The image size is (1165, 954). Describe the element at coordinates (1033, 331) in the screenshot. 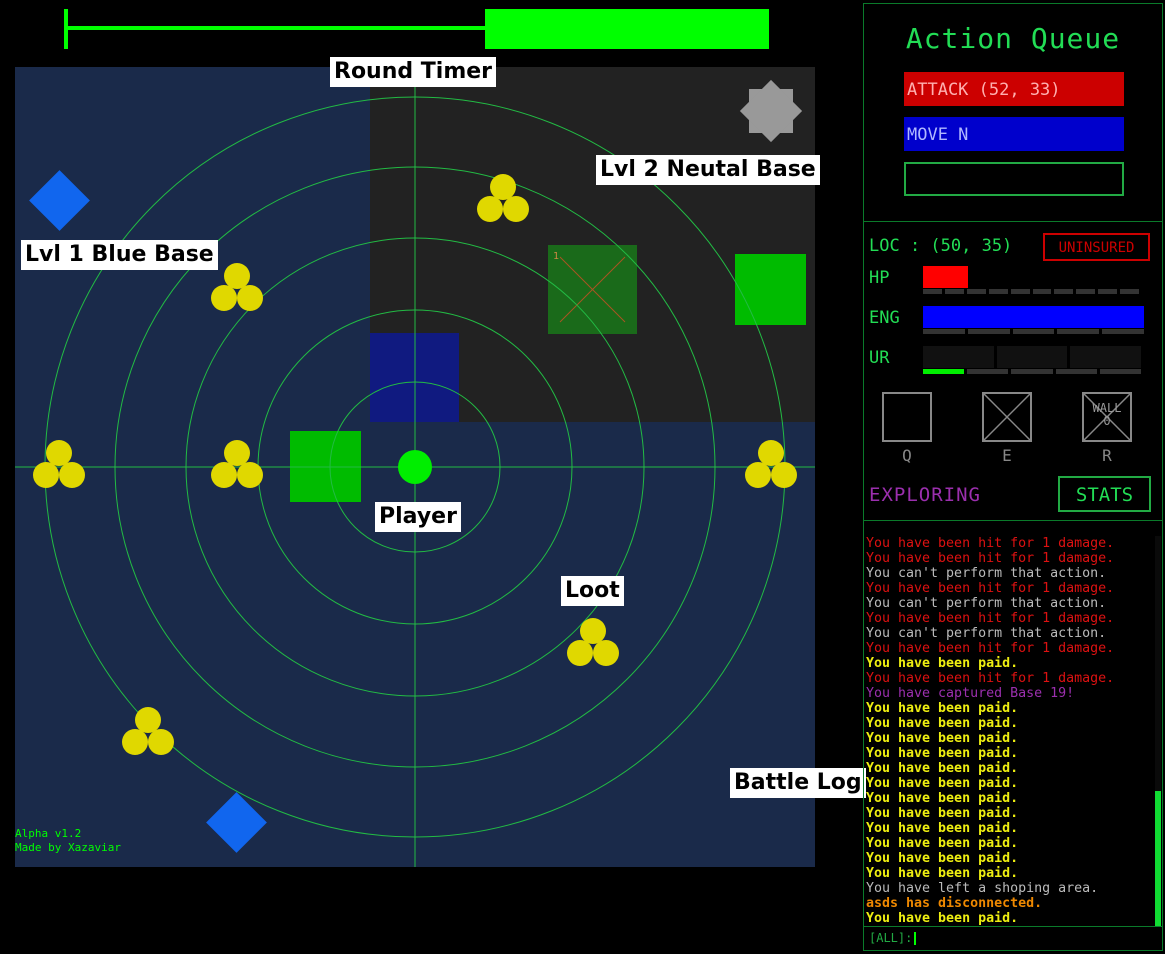

I see `eng-ticks` at that location.